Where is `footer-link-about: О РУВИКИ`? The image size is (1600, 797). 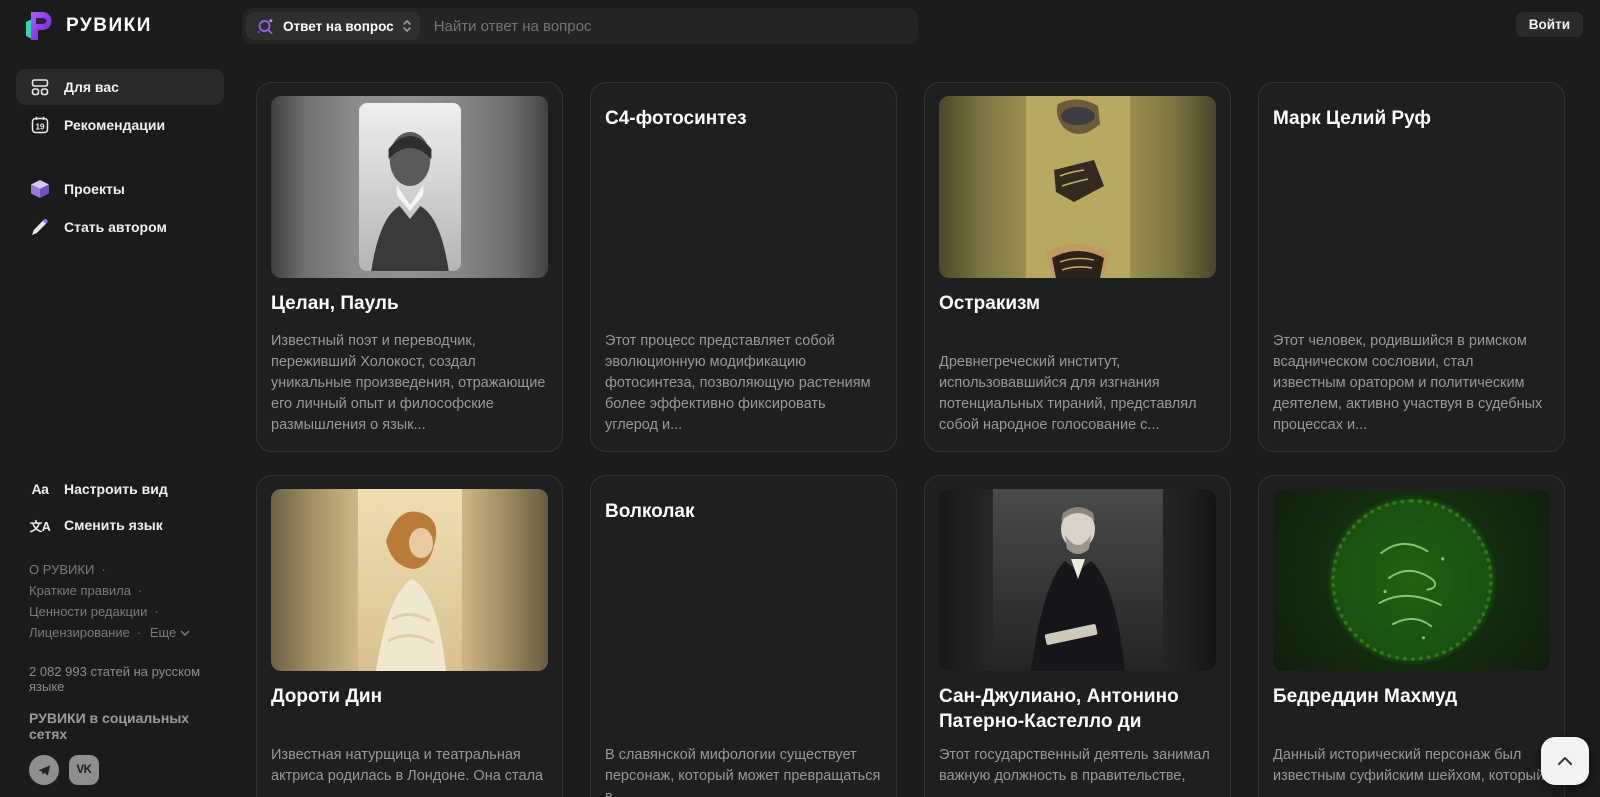 footer-link-about: О РУВИКИ is located at coordinates (70, 569).